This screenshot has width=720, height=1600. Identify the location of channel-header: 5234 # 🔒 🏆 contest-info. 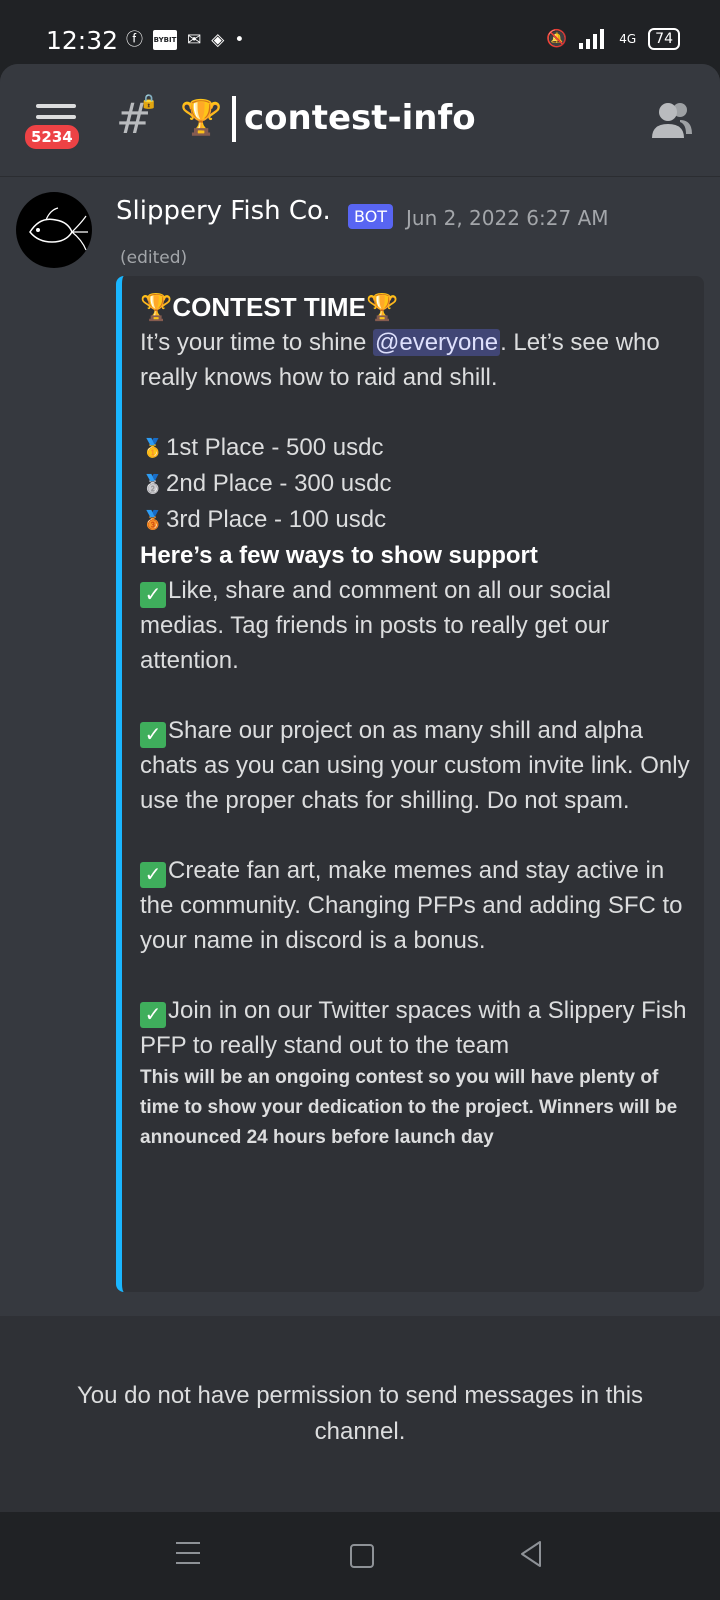
(360, 120).